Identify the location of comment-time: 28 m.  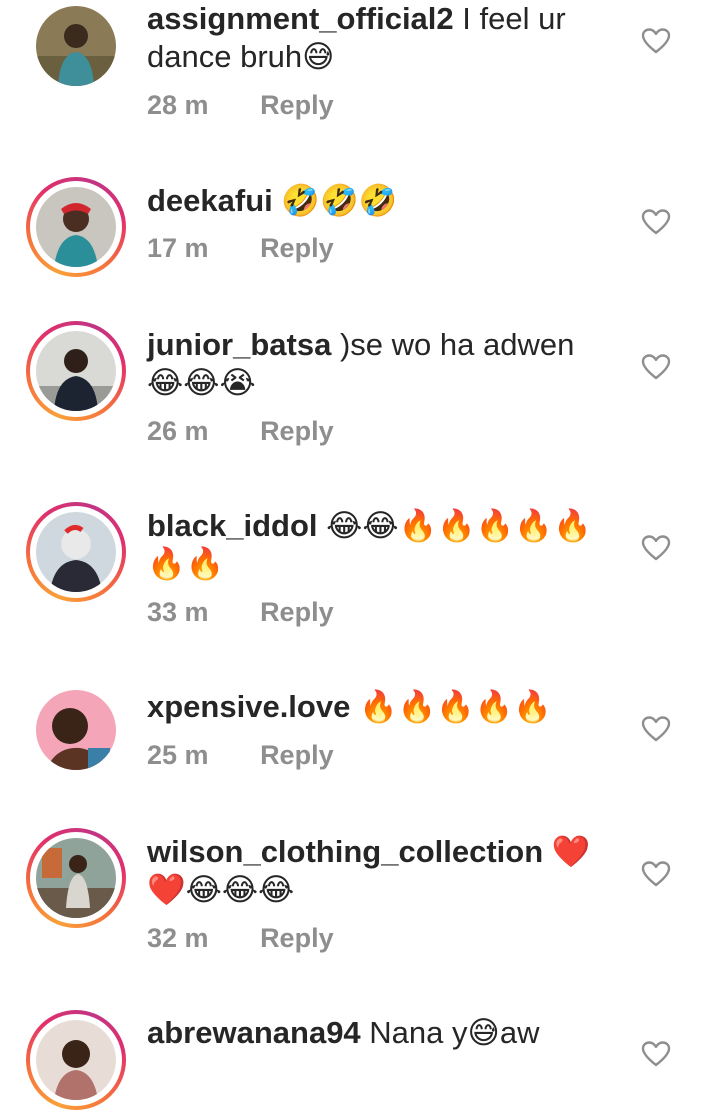
(178, 105).